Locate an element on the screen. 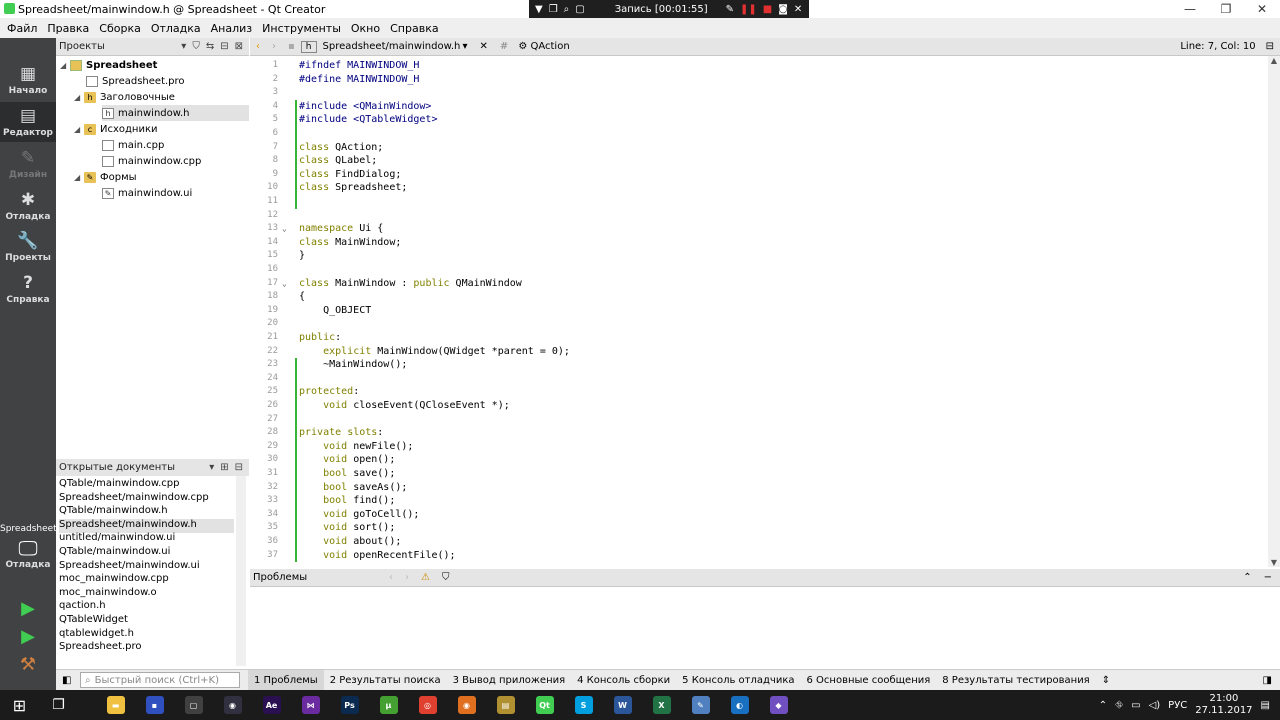 The image size is (1280, 720). volume-icon: ◁) is located at coordinates (1155, 705).